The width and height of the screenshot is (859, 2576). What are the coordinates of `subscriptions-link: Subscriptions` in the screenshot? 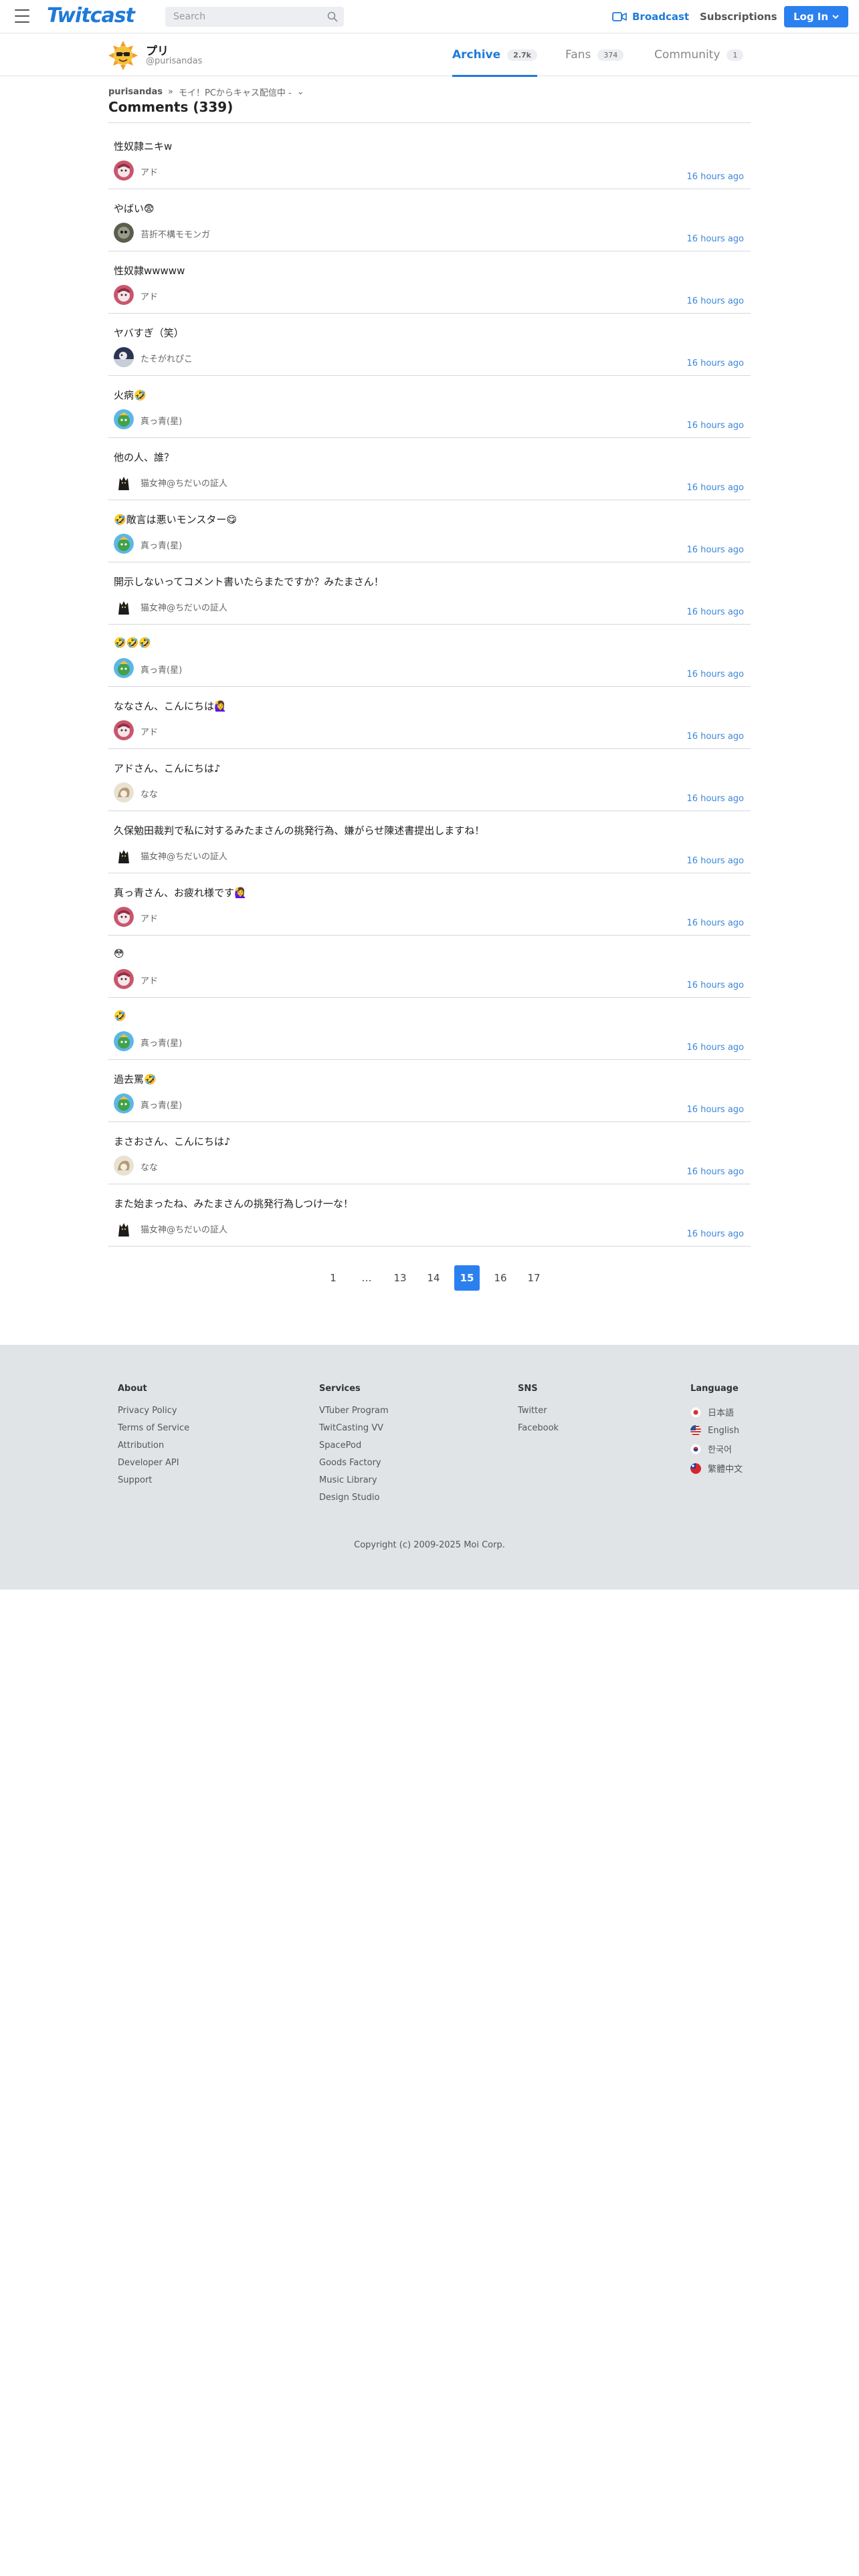 It's located at (738, 16).